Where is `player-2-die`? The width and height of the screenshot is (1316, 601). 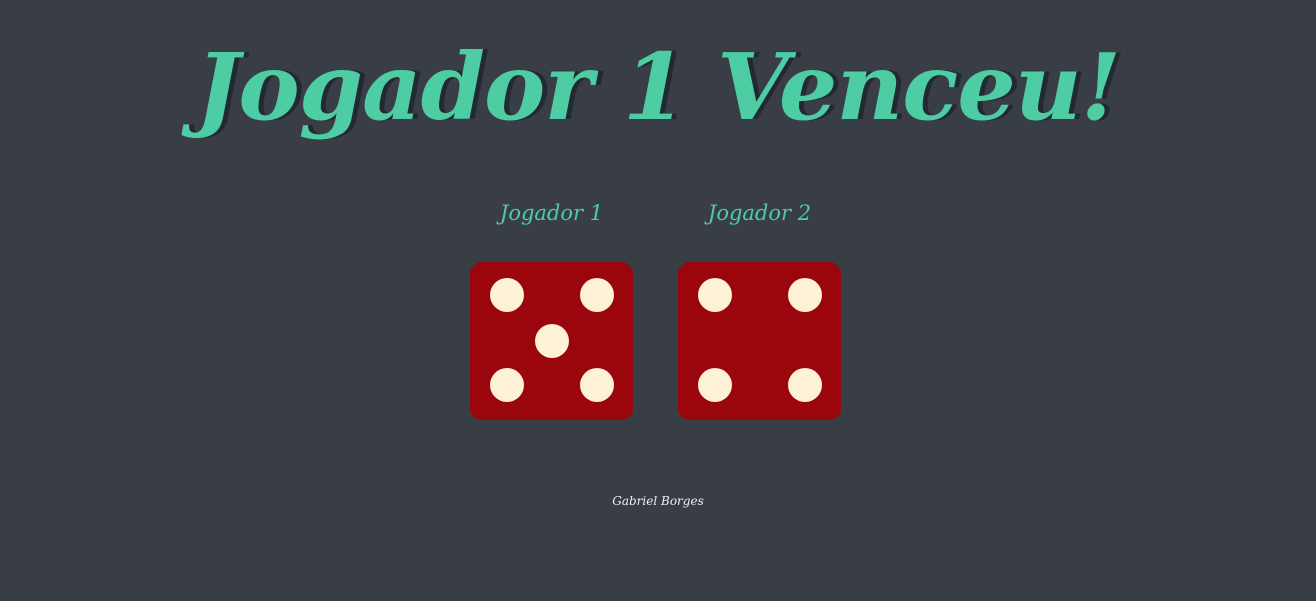
player-2-die is located at coordinates (759, 341).